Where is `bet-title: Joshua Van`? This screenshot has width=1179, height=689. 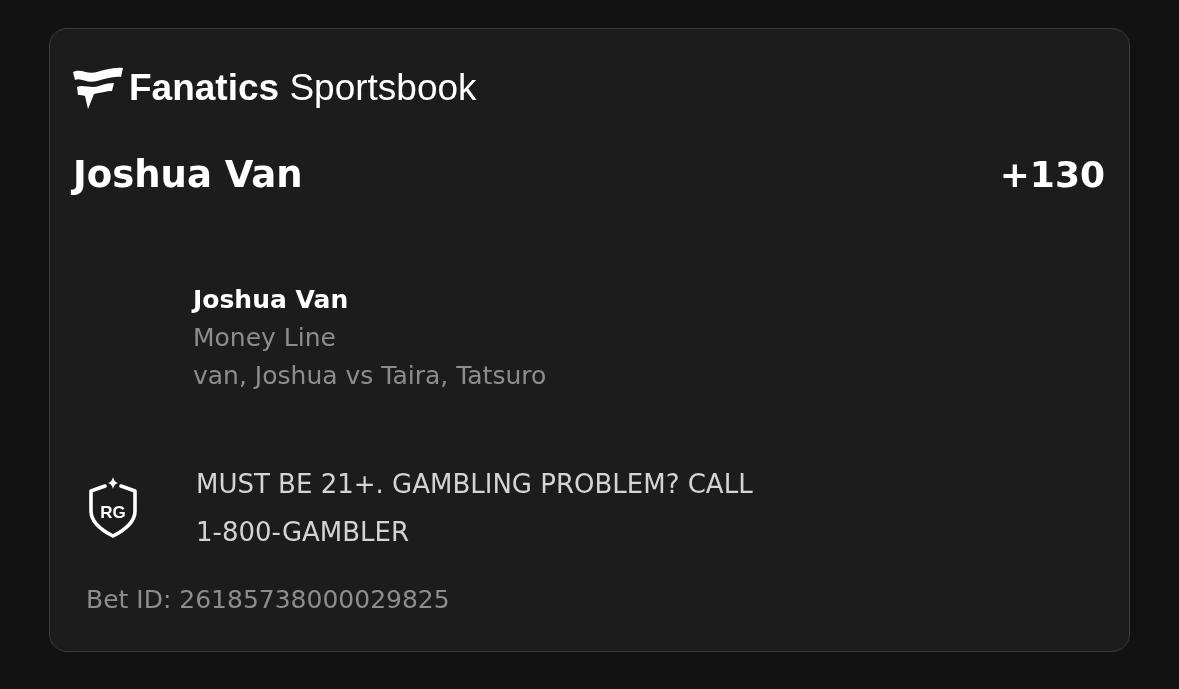
bet-title: Joshua Van is located at coordinates (188, 175).